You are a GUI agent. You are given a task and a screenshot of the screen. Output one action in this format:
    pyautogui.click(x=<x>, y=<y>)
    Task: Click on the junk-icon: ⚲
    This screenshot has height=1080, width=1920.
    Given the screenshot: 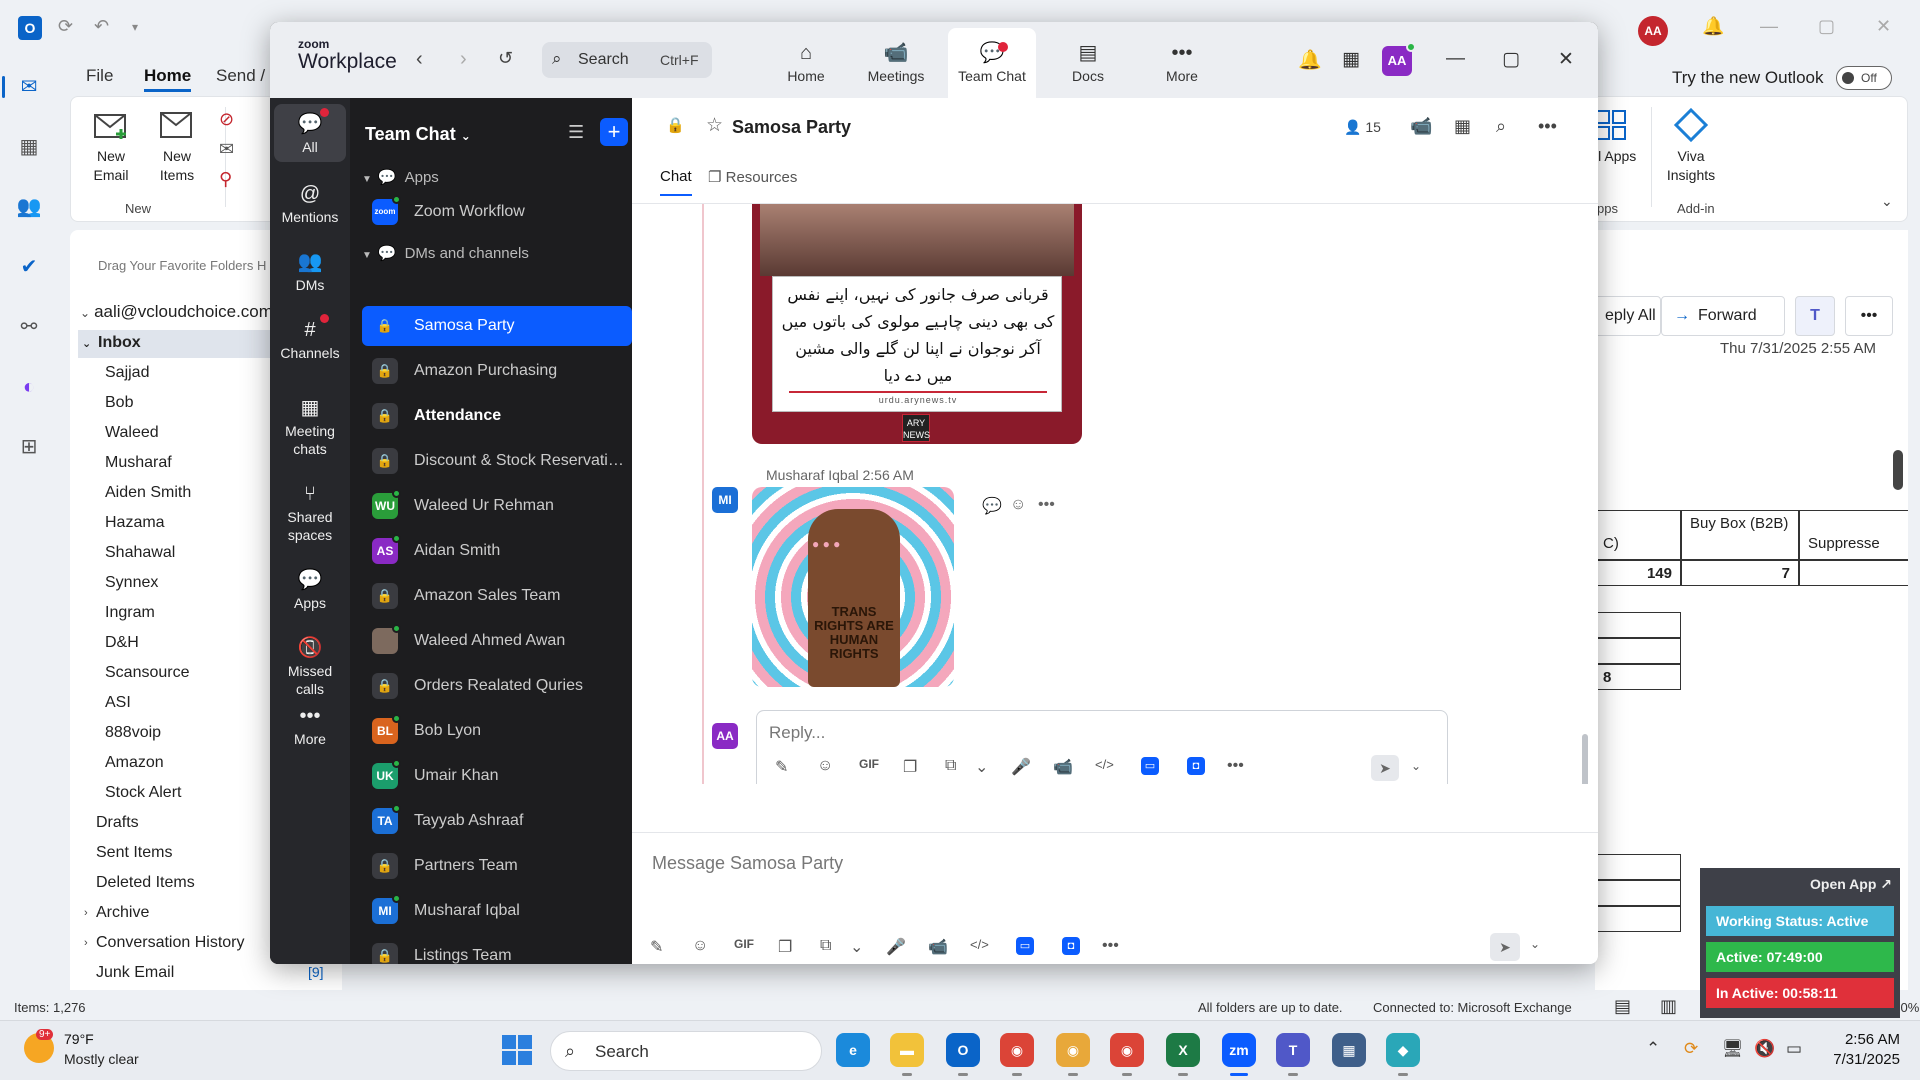 What is the action you would take?
    pyautogui.click(x=225, y=179)
    